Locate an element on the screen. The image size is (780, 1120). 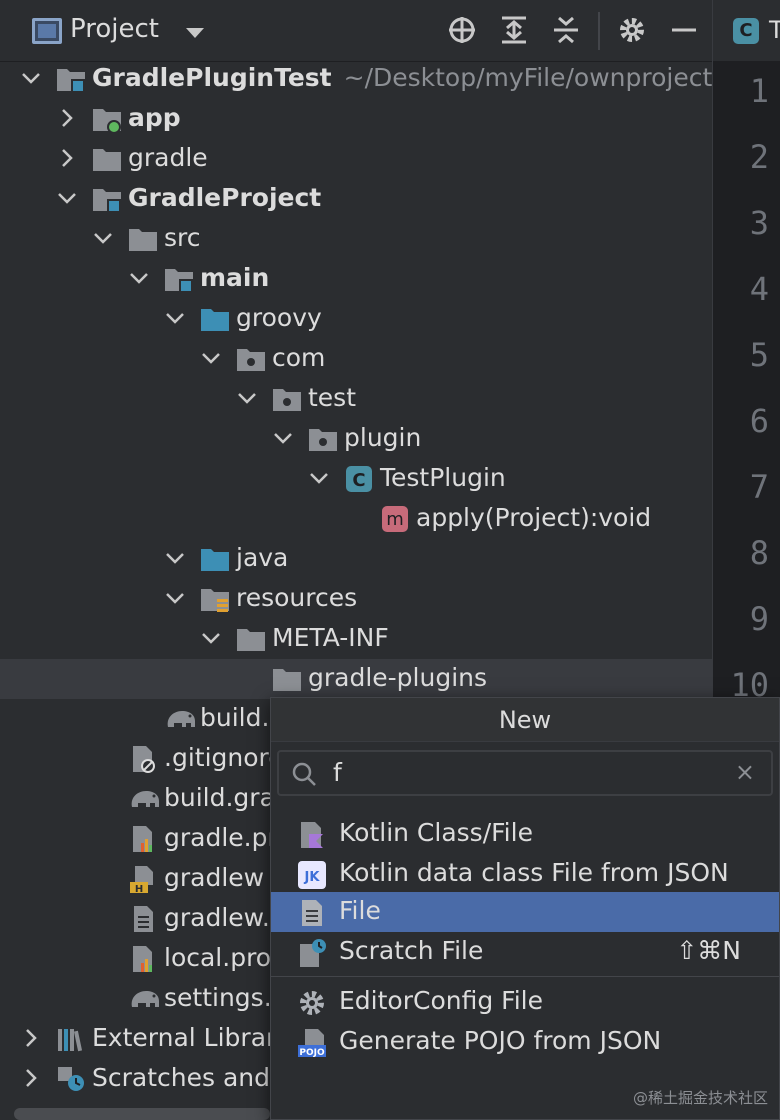
menu-item-kotlin-class-file: Kotlin Class/File is located at coordinates (525, 834).